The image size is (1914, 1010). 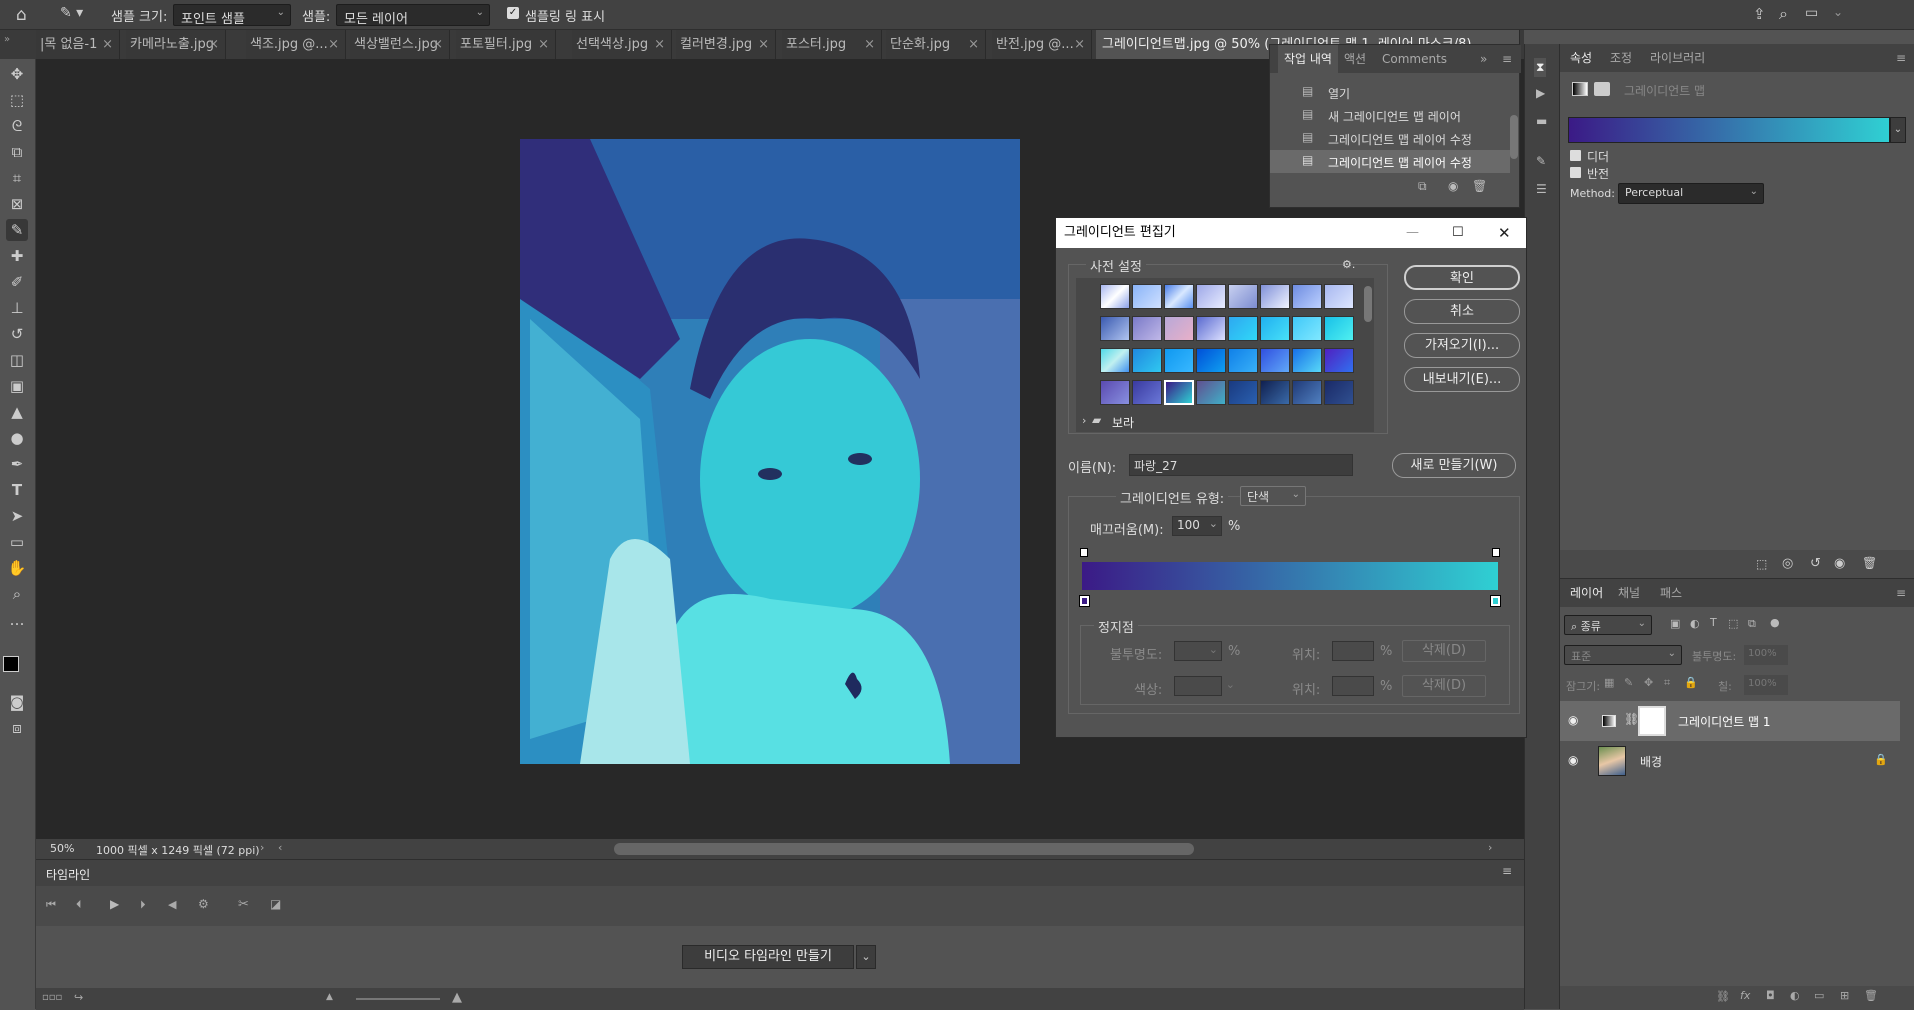 What do you see at coordinates (17, 516) in the screenshot?
I see `path-select-tool-icon: ➤` at bounding box center [17, 516].